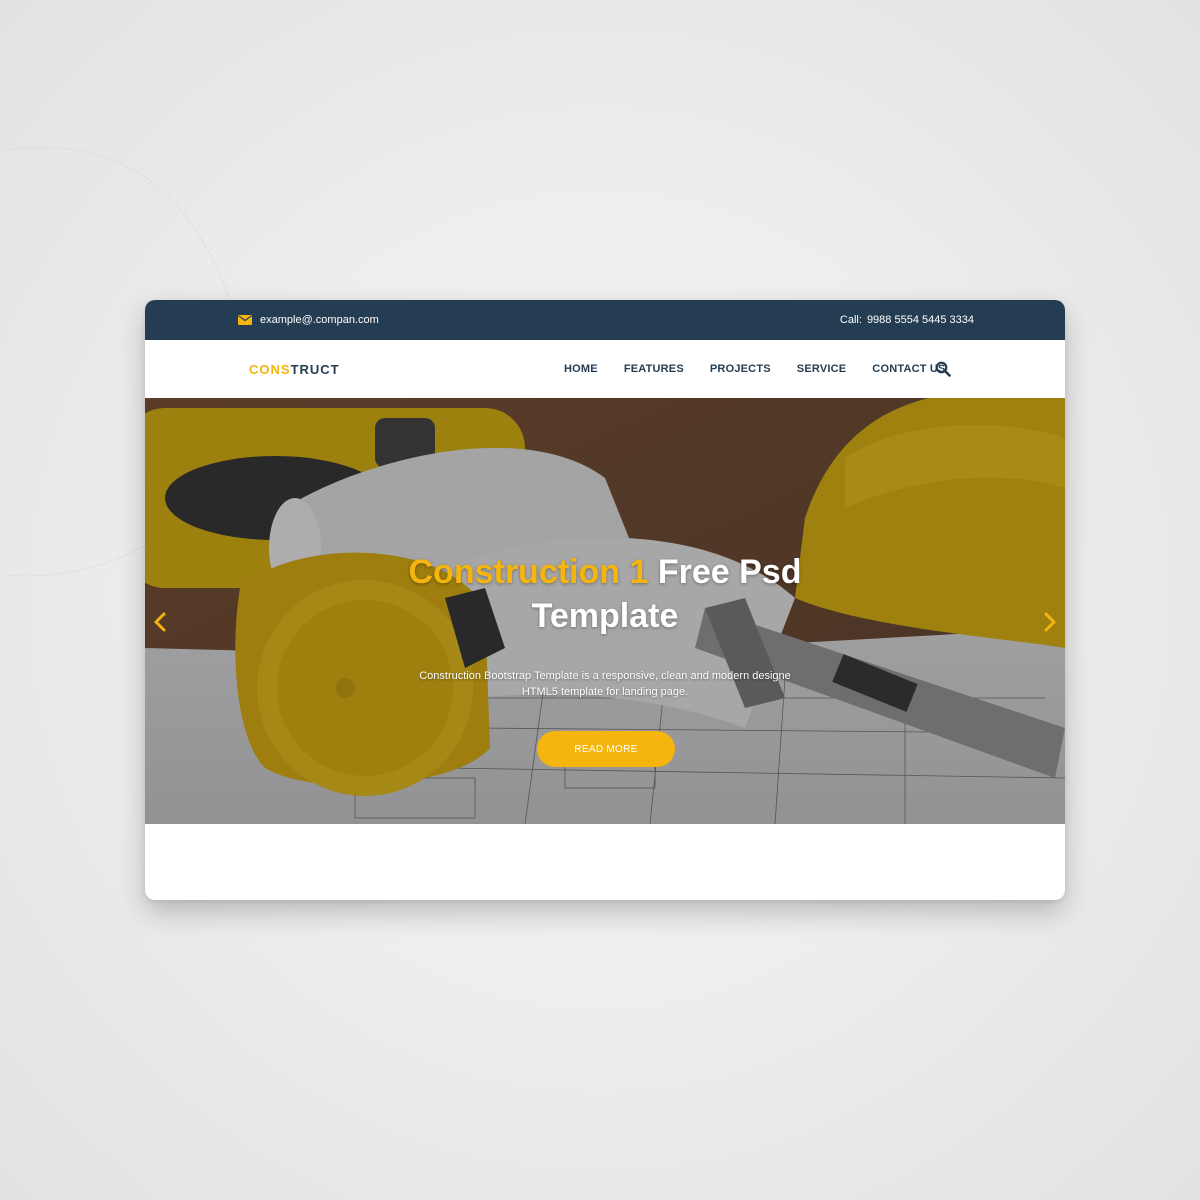 The image size is (1200, 1200). I want to click on read-more-button: READ MORE, so click(606, 749).